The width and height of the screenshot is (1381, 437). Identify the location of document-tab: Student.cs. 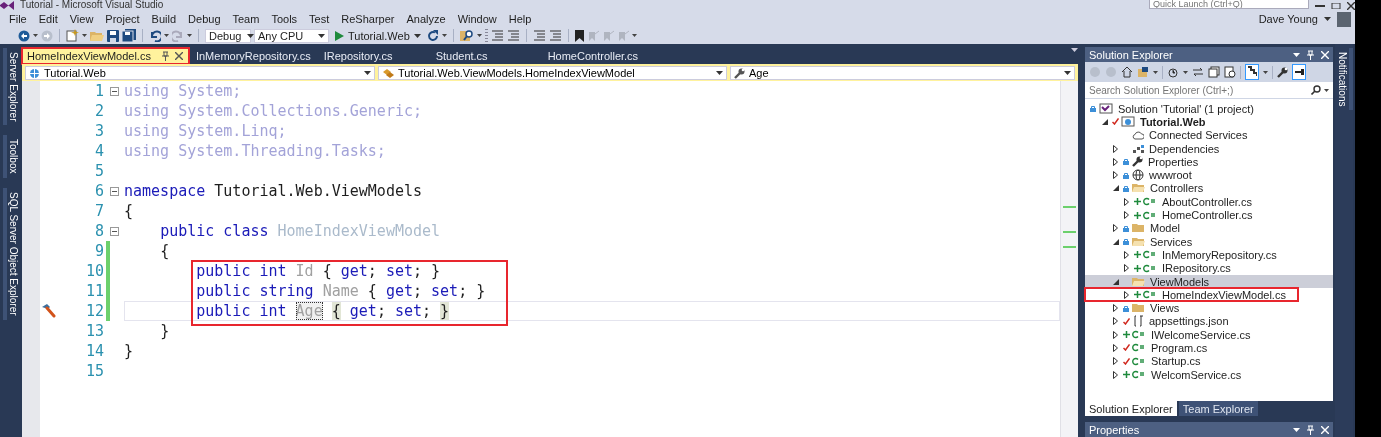
(485, 56).